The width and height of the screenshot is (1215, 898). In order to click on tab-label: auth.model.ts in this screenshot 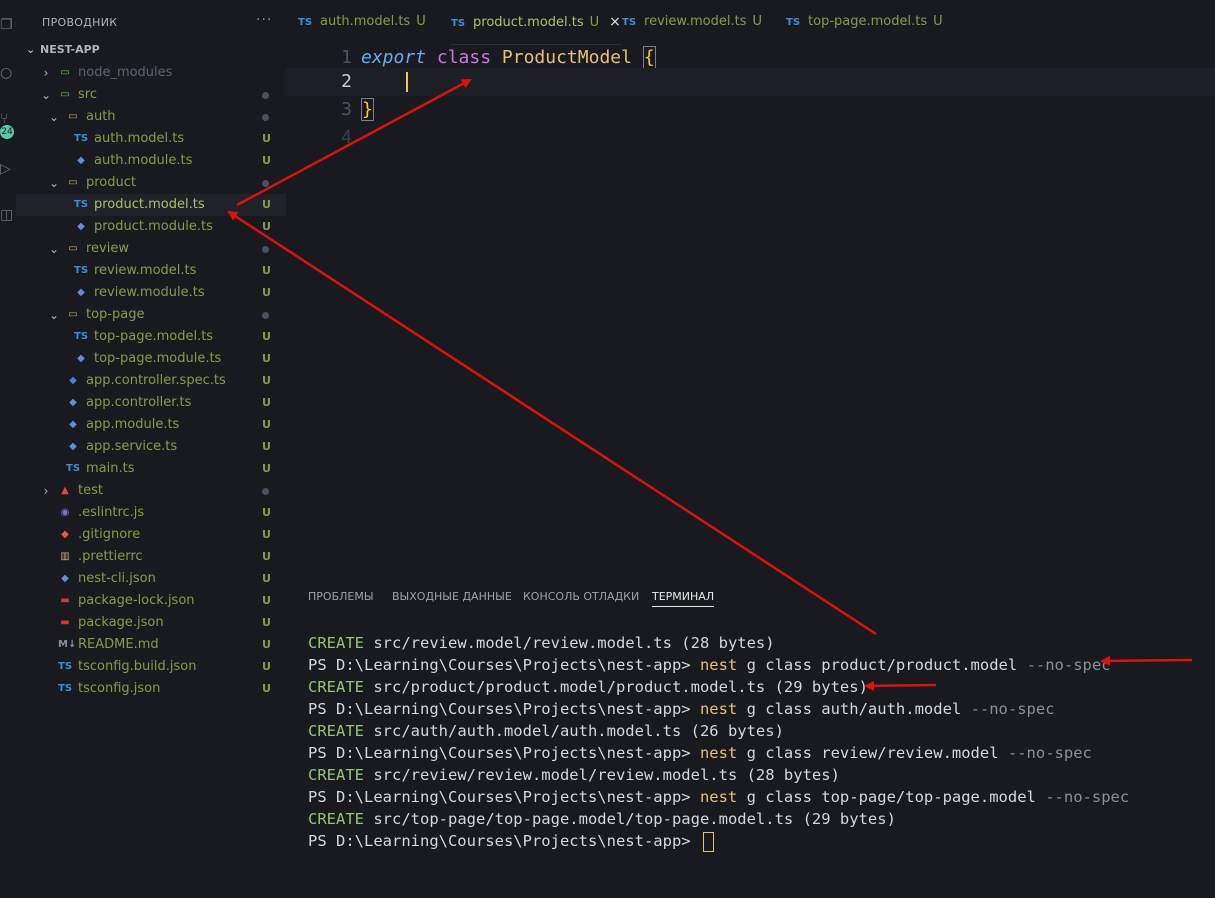, I will do `click(365, 21)`.